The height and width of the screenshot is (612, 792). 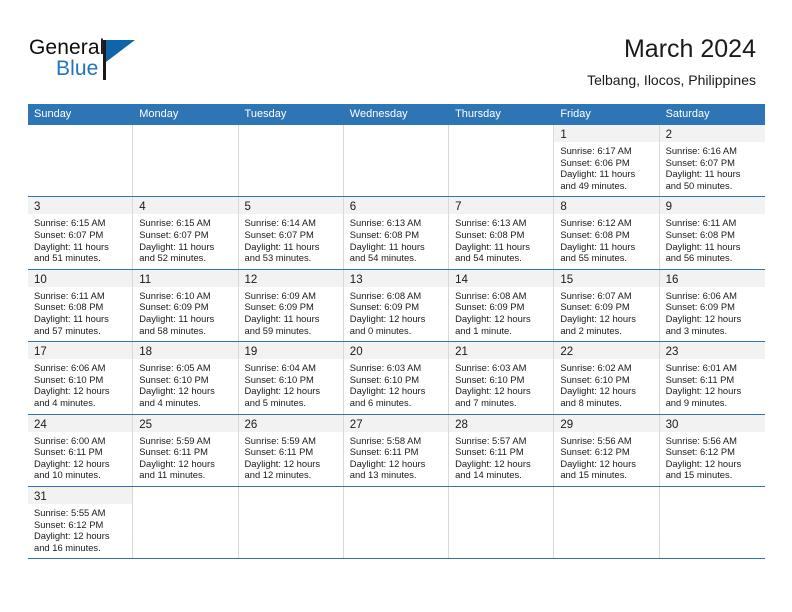 What do you see at coordinates (279, 307) in the screenshot?
I see `sunset-text: Sunset: 6:09 PM` at bounding box center [279, 307].